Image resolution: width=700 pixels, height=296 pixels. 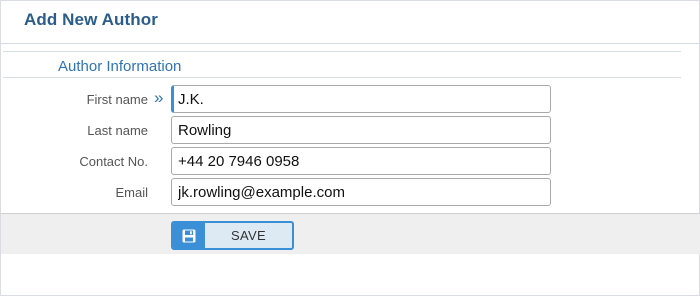 I want to click on save-button: SAVE, so click(x=232, y=235).